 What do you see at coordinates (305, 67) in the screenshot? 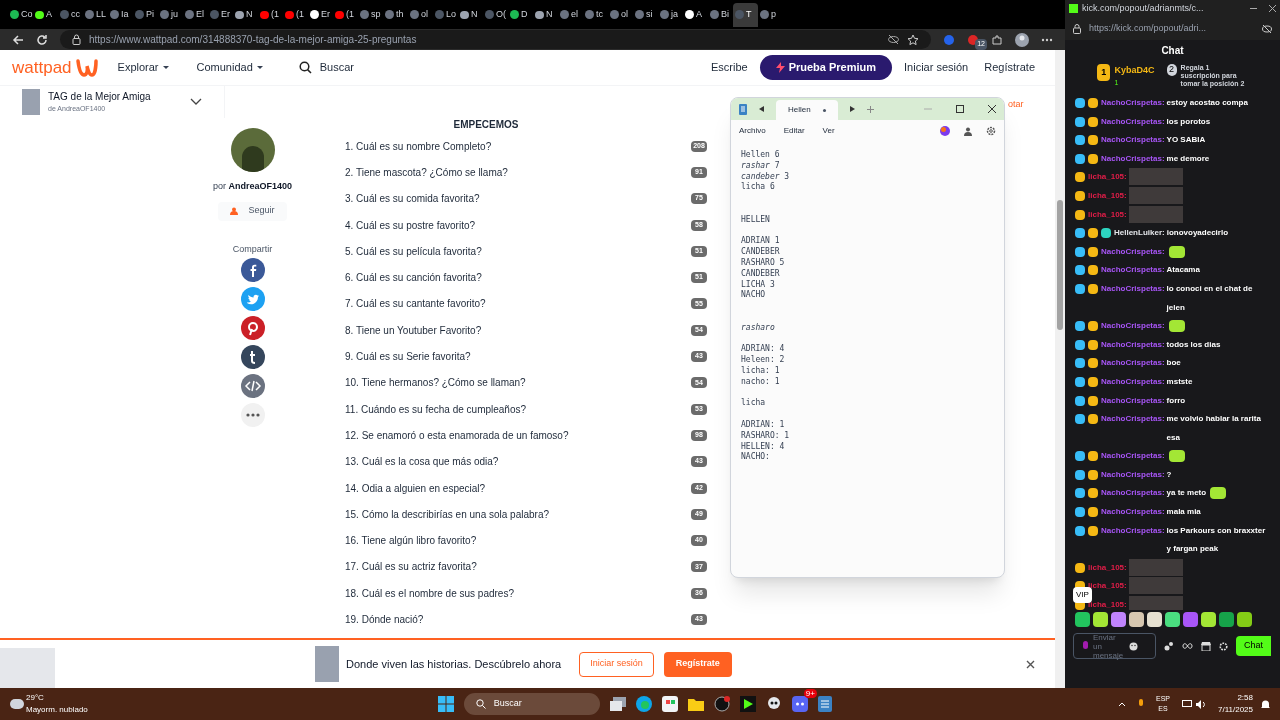
I see `search-icon` at bounding box center [305, 67].